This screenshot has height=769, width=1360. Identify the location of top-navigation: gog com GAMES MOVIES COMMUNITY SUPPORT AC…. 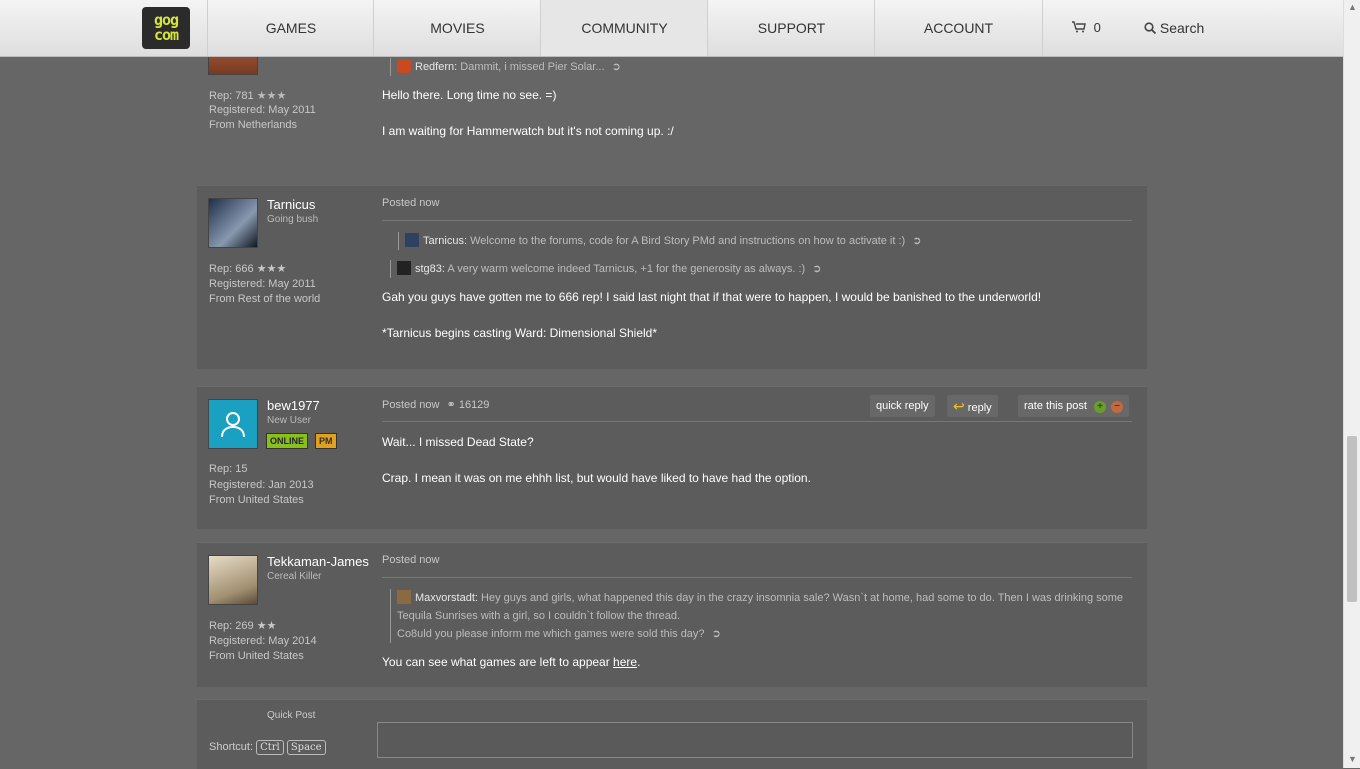
(671, 28).